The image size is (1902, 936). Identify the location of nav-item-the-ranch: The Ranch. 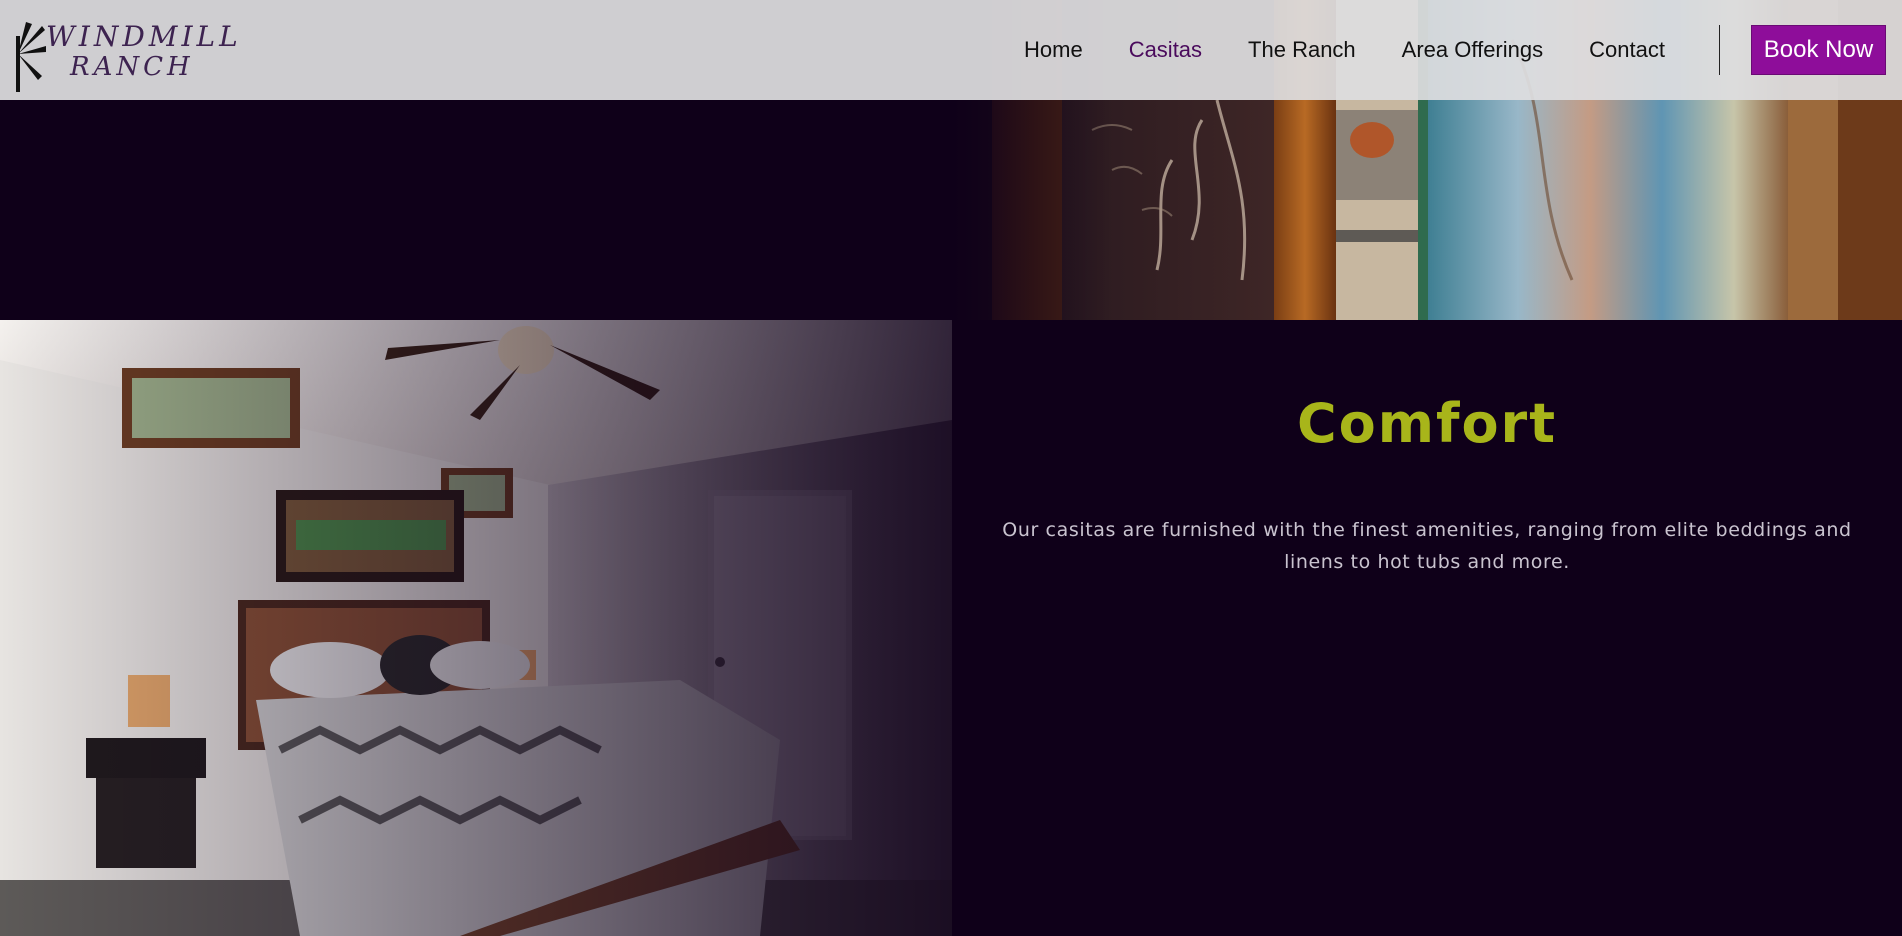
(1302, 50).